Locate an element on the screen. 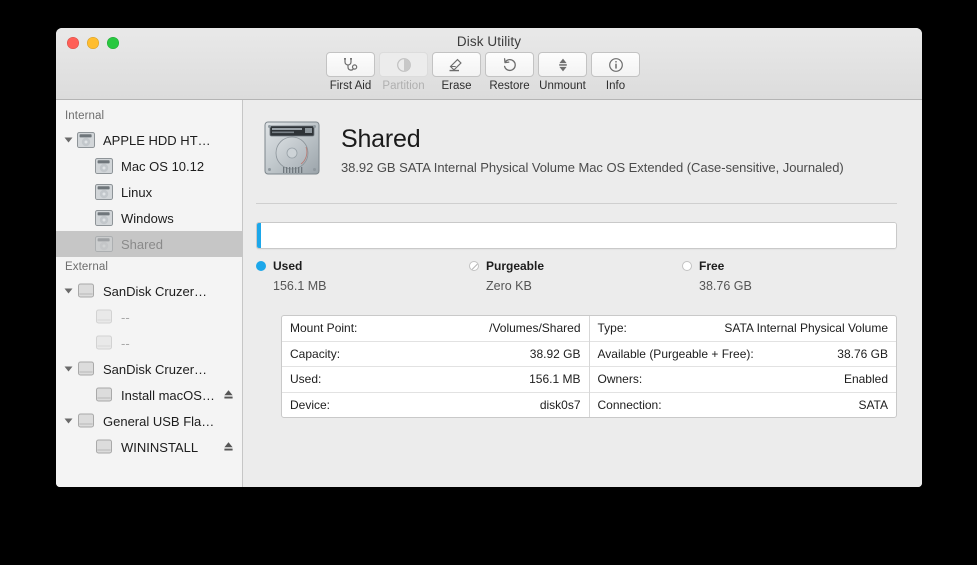 This screenshot has width=977, height=565. info-key: Owners: is located at coordinates (620, 379).